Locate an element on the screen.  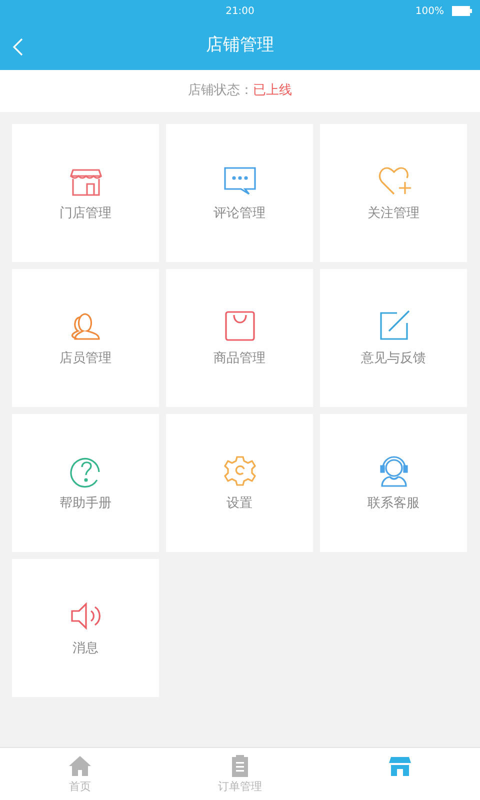
back-icon is located at coordinates (18, 46).